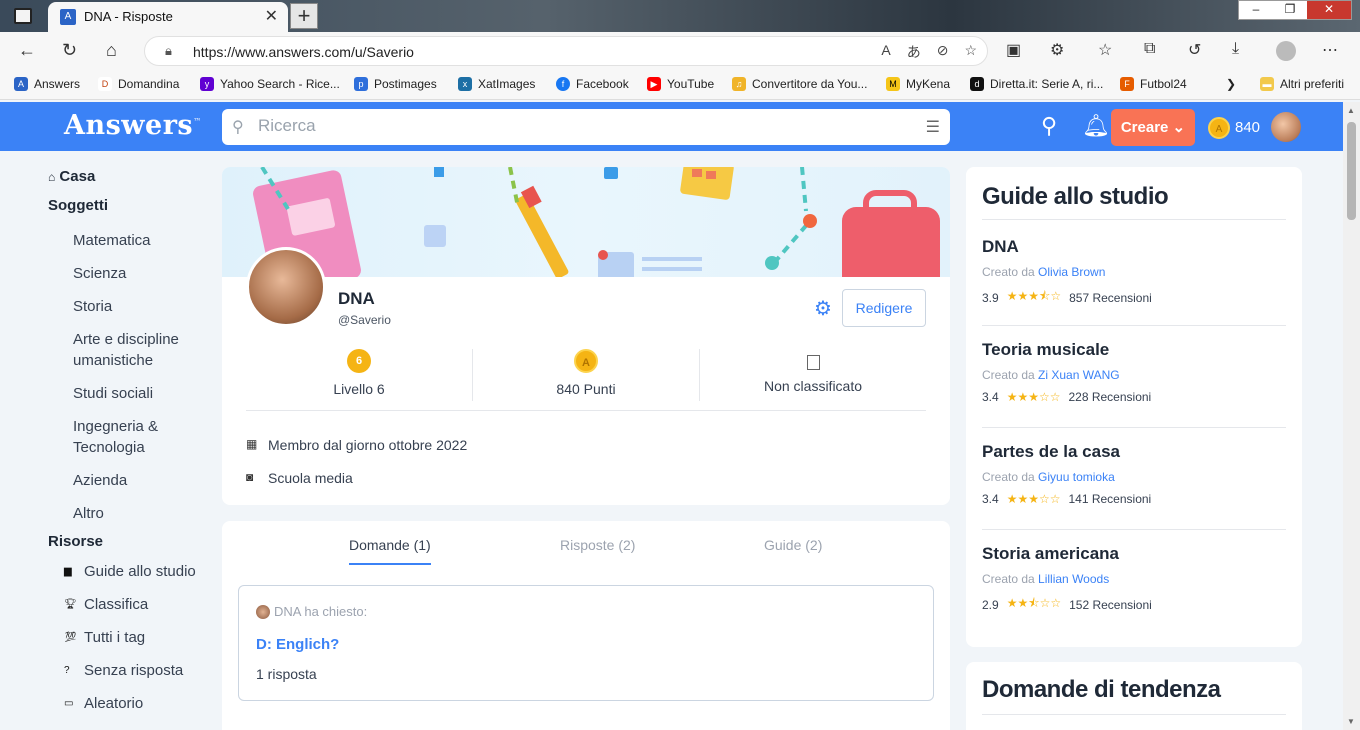  What do you see at coordinates (1153, 84) in the screenshot?
I see `bookmark-futbol24: F Futbol24` at bounding box center [1153, 84].